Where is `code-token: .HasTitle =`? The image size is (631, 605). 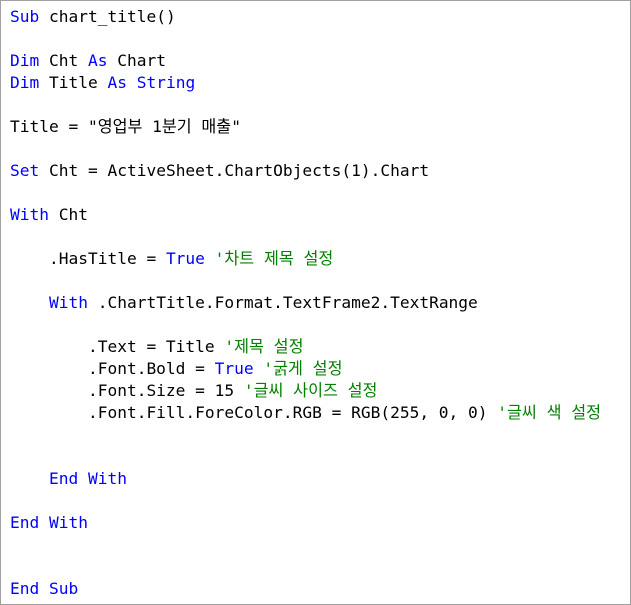
code-token: .HasTitle = is located at coordinates (88, 258).